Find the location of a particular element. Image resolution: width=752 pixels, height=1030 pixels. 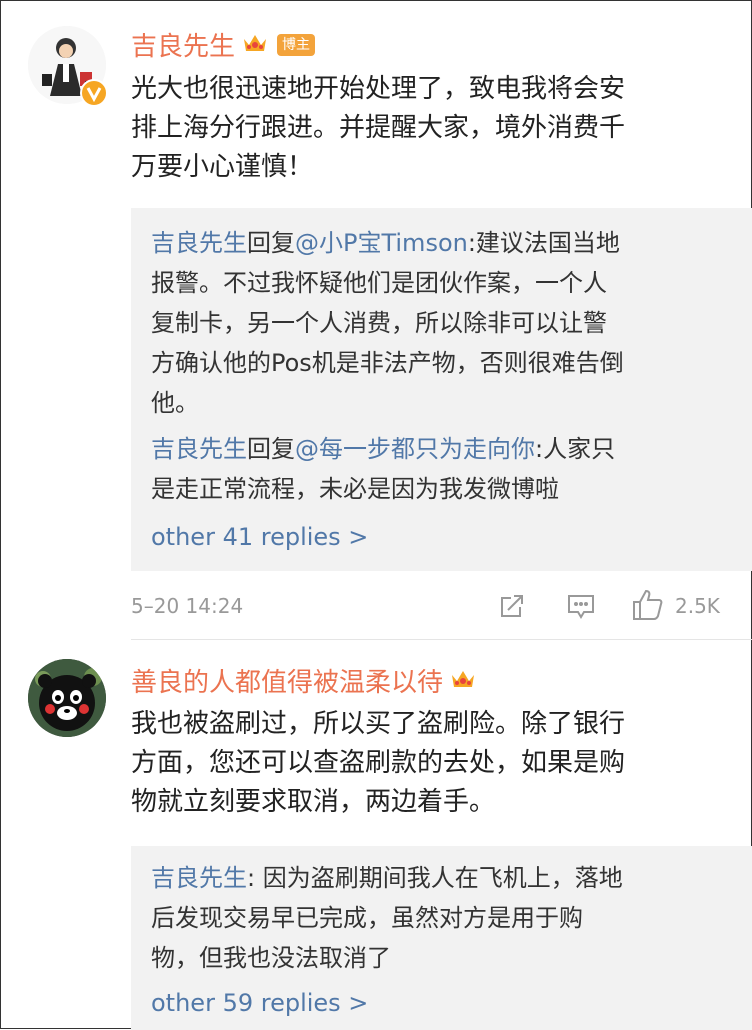

comment-line: 光大也很迅速地开始处理了，致电我将会安 is located at coordinates (378, 89).